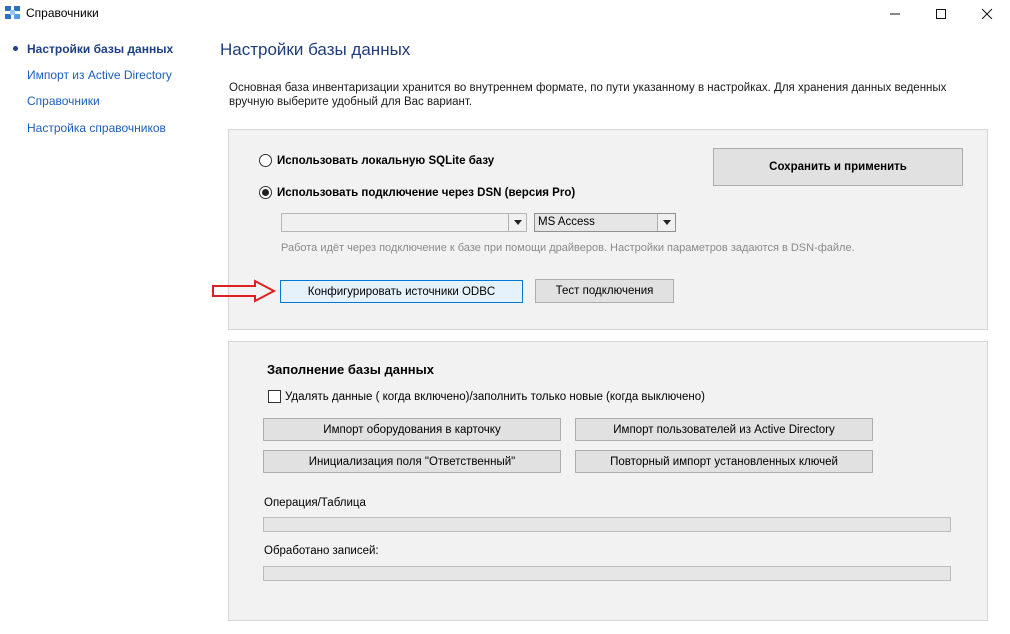 The height and width of the screenshot is (634, 1010). What do you see at coordinates (15, 48) in the screenshot?
I see `active-bullet-icon` at bounding box center [15, 48].